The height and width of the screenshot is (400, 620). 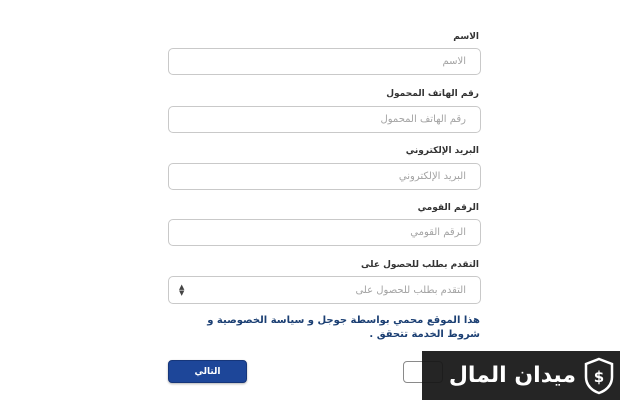 I want to click on email-input, so click(x=324, y=176).